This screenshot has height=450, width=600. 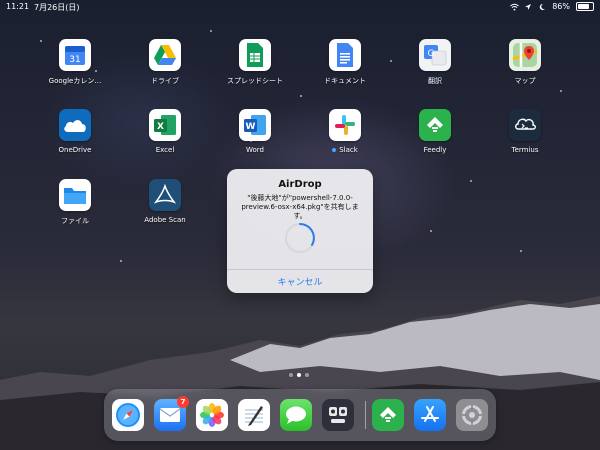 What do you see at coordinates (300, 184) in the screenshot?
I see `dialog-title: AirDrop` at bounding box center [300, 184].